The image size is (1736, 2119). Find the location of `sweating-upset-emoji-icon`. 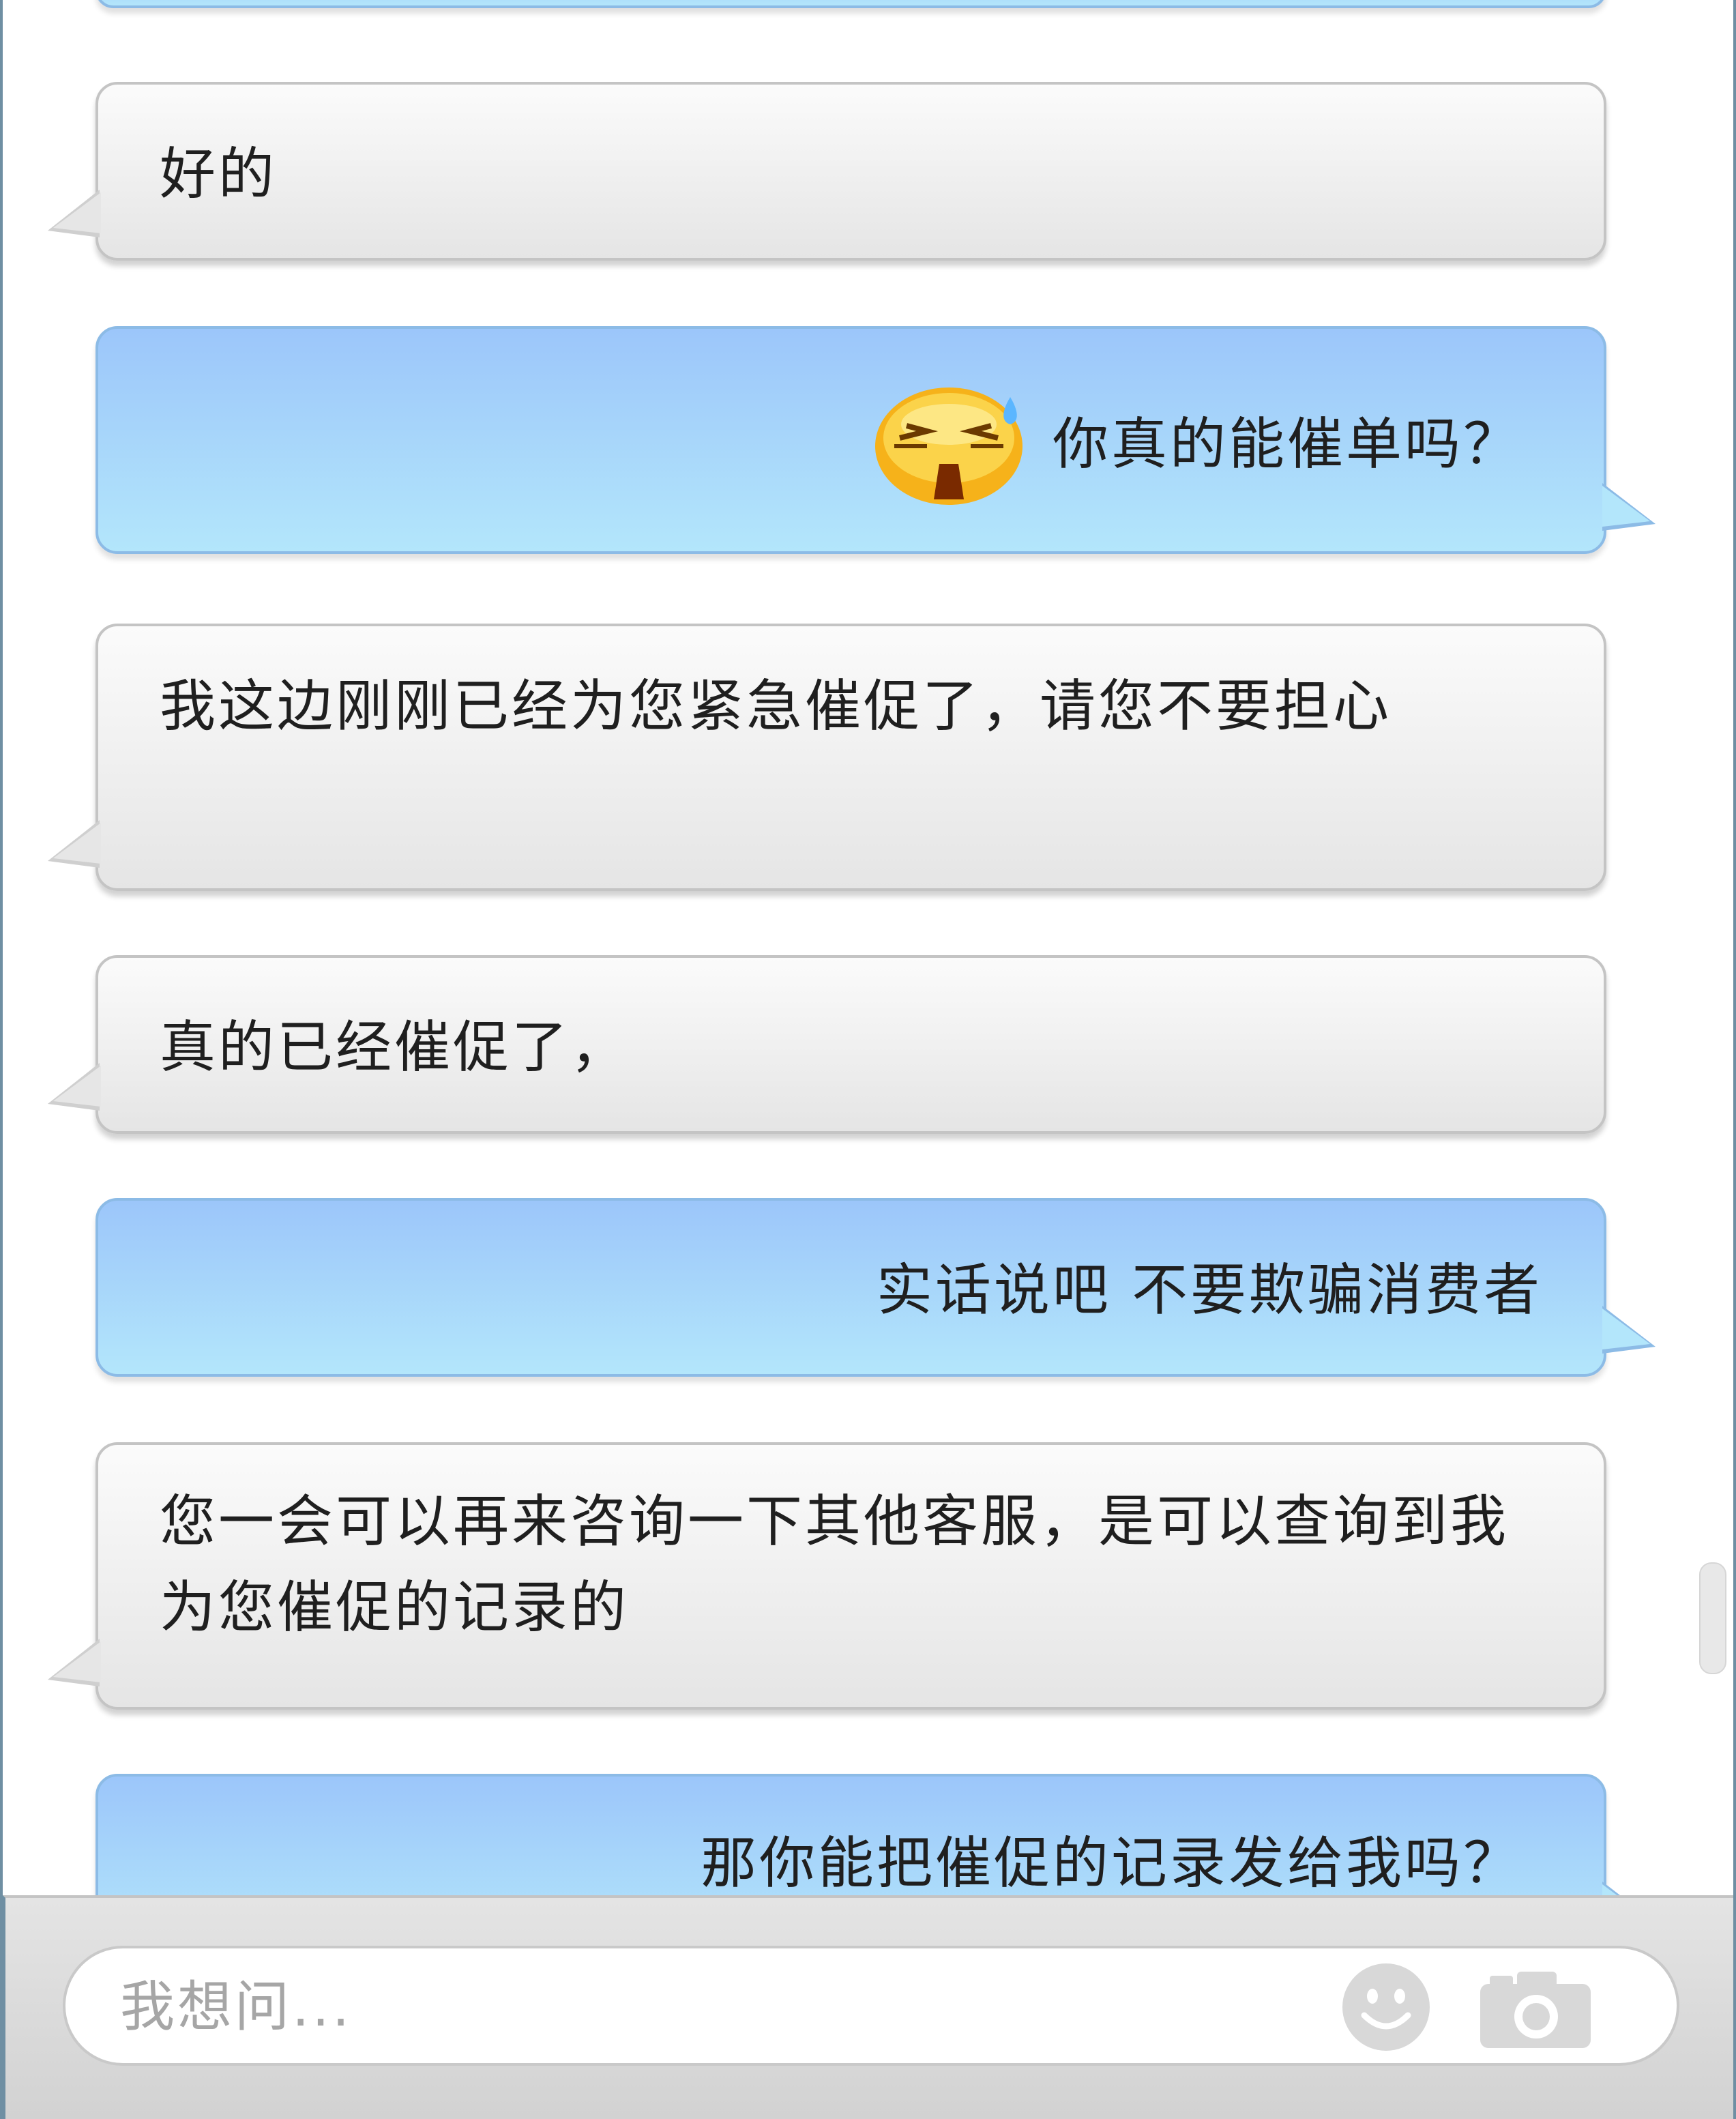

sweating-upset-emoji-icon is located at coordinates (949, 447).